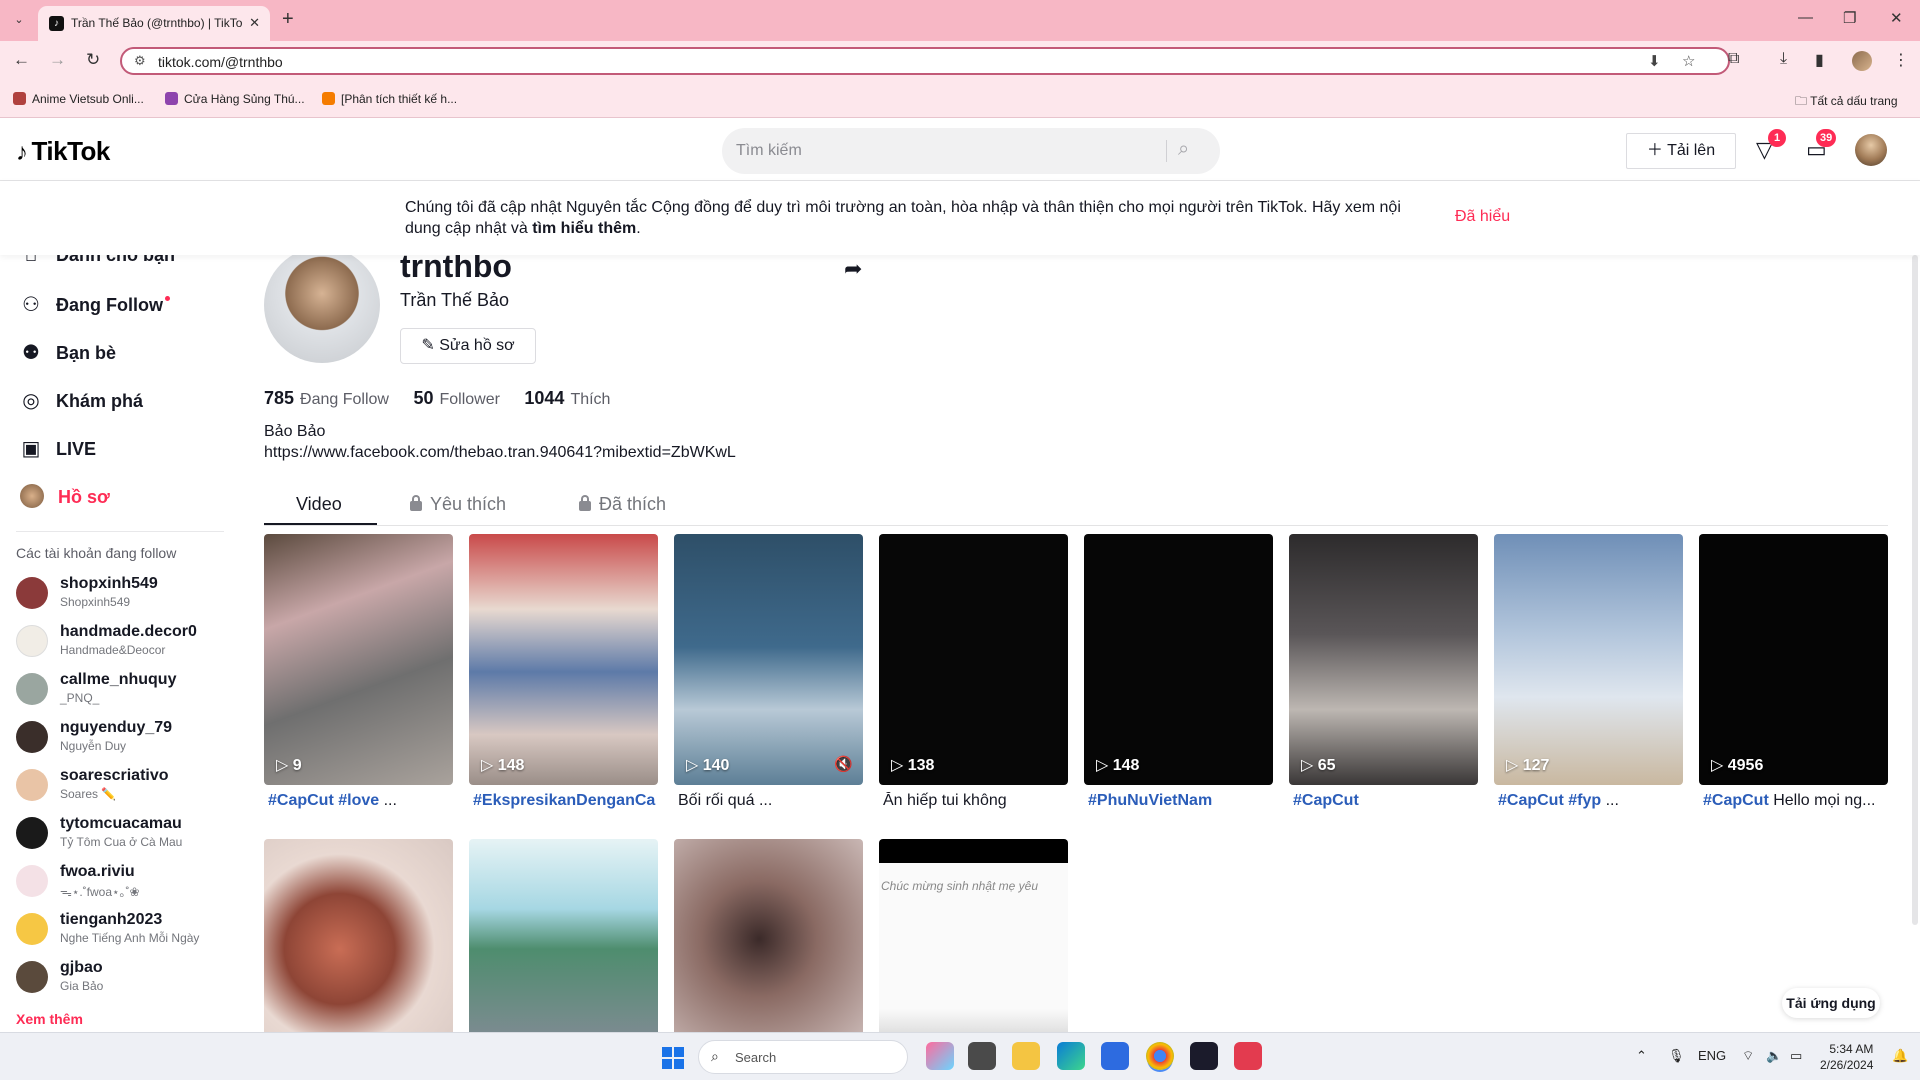 This screenshot has height=1080, width=1920. Describe the element at coordinates (1901, 60) in the screenshot. I see `browser-menu-icon: ⋮` at that location.